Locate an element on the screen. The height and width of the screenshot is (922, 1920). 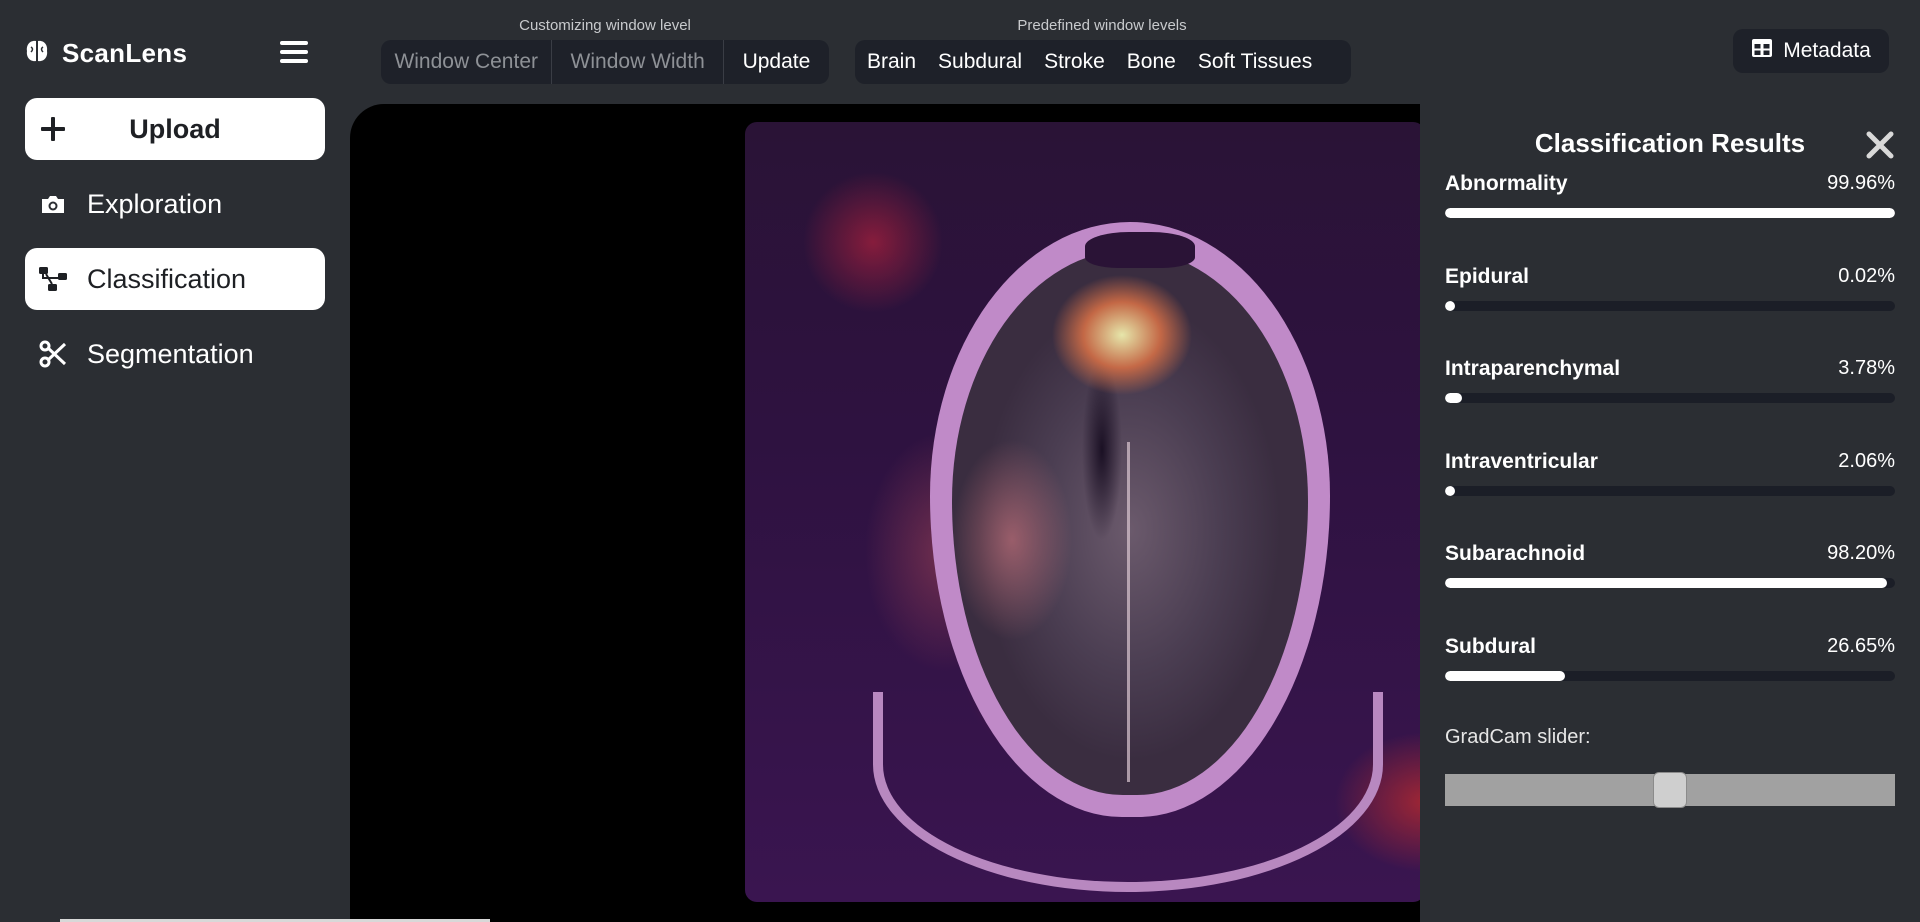
predefined-window-caption: Predefined window levels is located at coordinates (1102, 25).